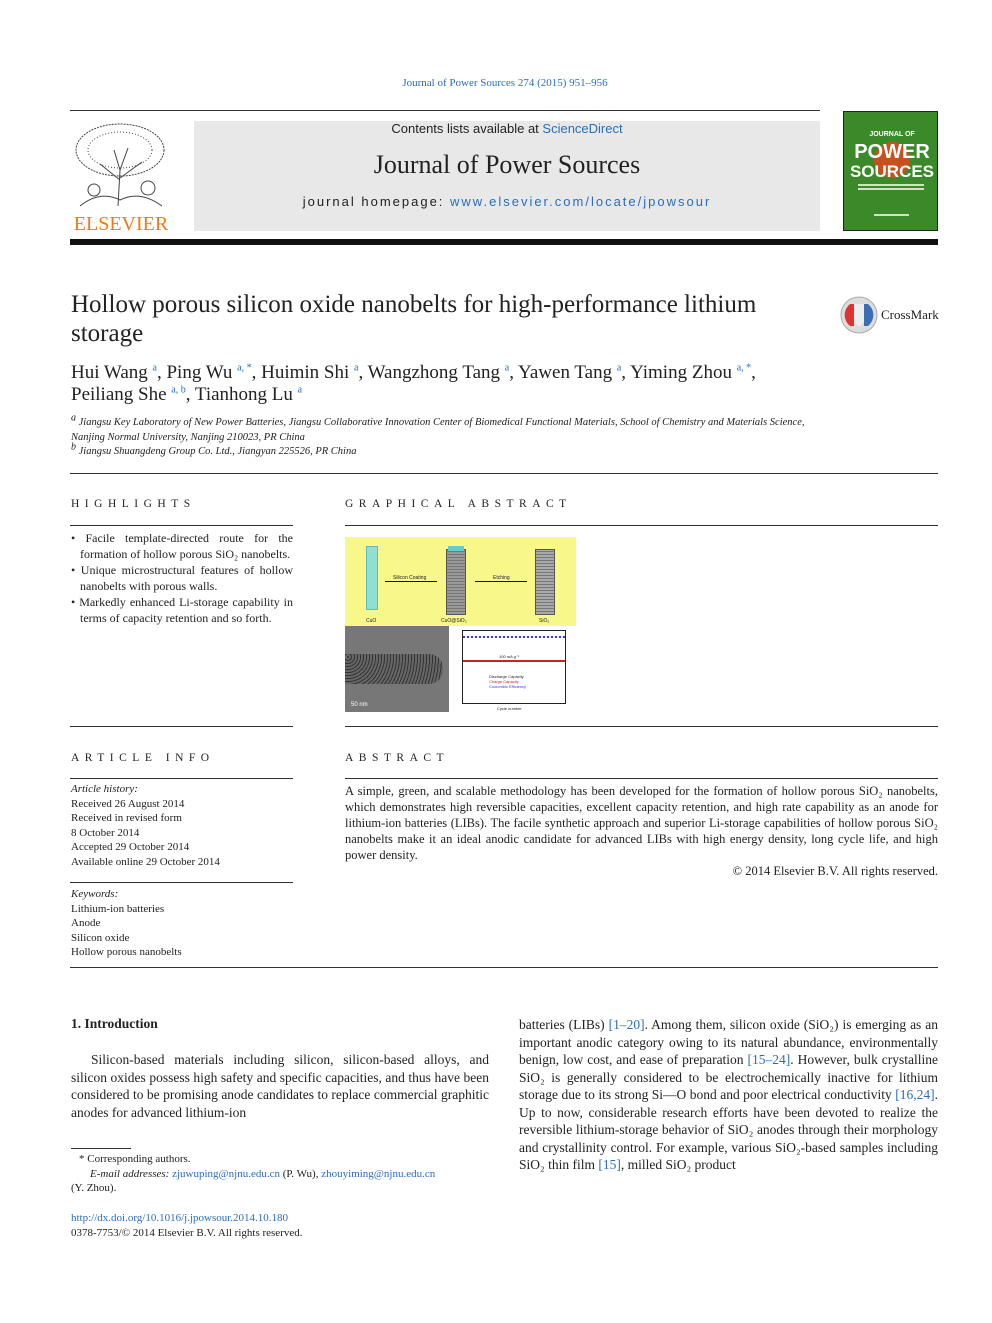  Describe the element at coordinates (509, 656) in the screenshot. I see `label: 100 mA g⁻¹` at that location.